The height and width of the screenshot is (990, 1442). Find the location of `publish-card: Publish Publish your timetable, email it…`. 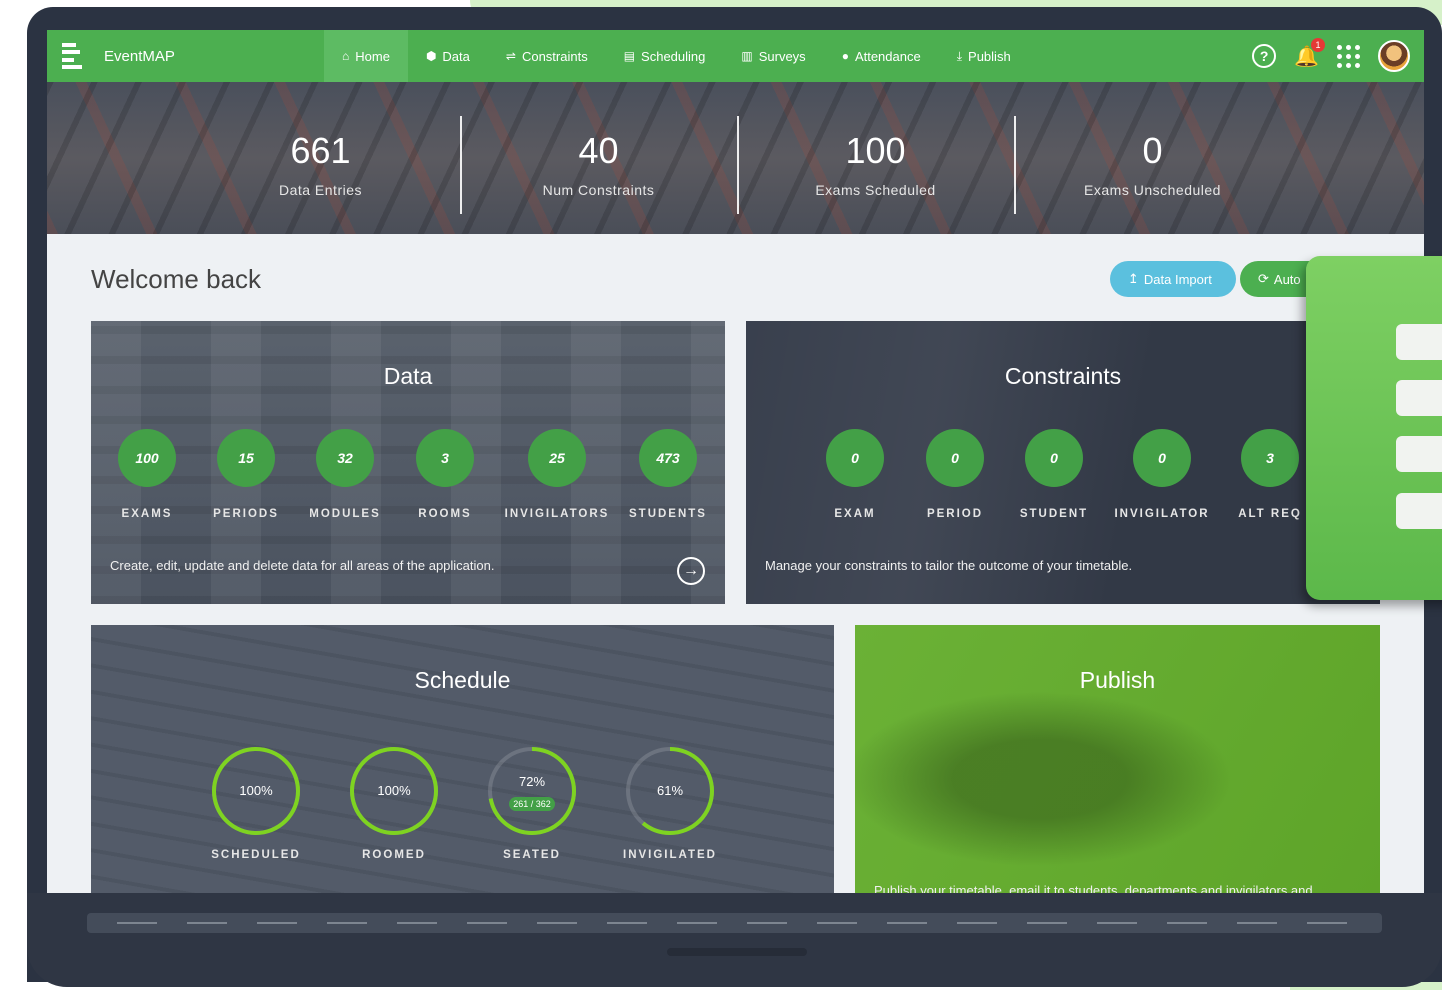

publish-card: Publish Publish your timetable, email it… is located at coordinates (1117, 759).